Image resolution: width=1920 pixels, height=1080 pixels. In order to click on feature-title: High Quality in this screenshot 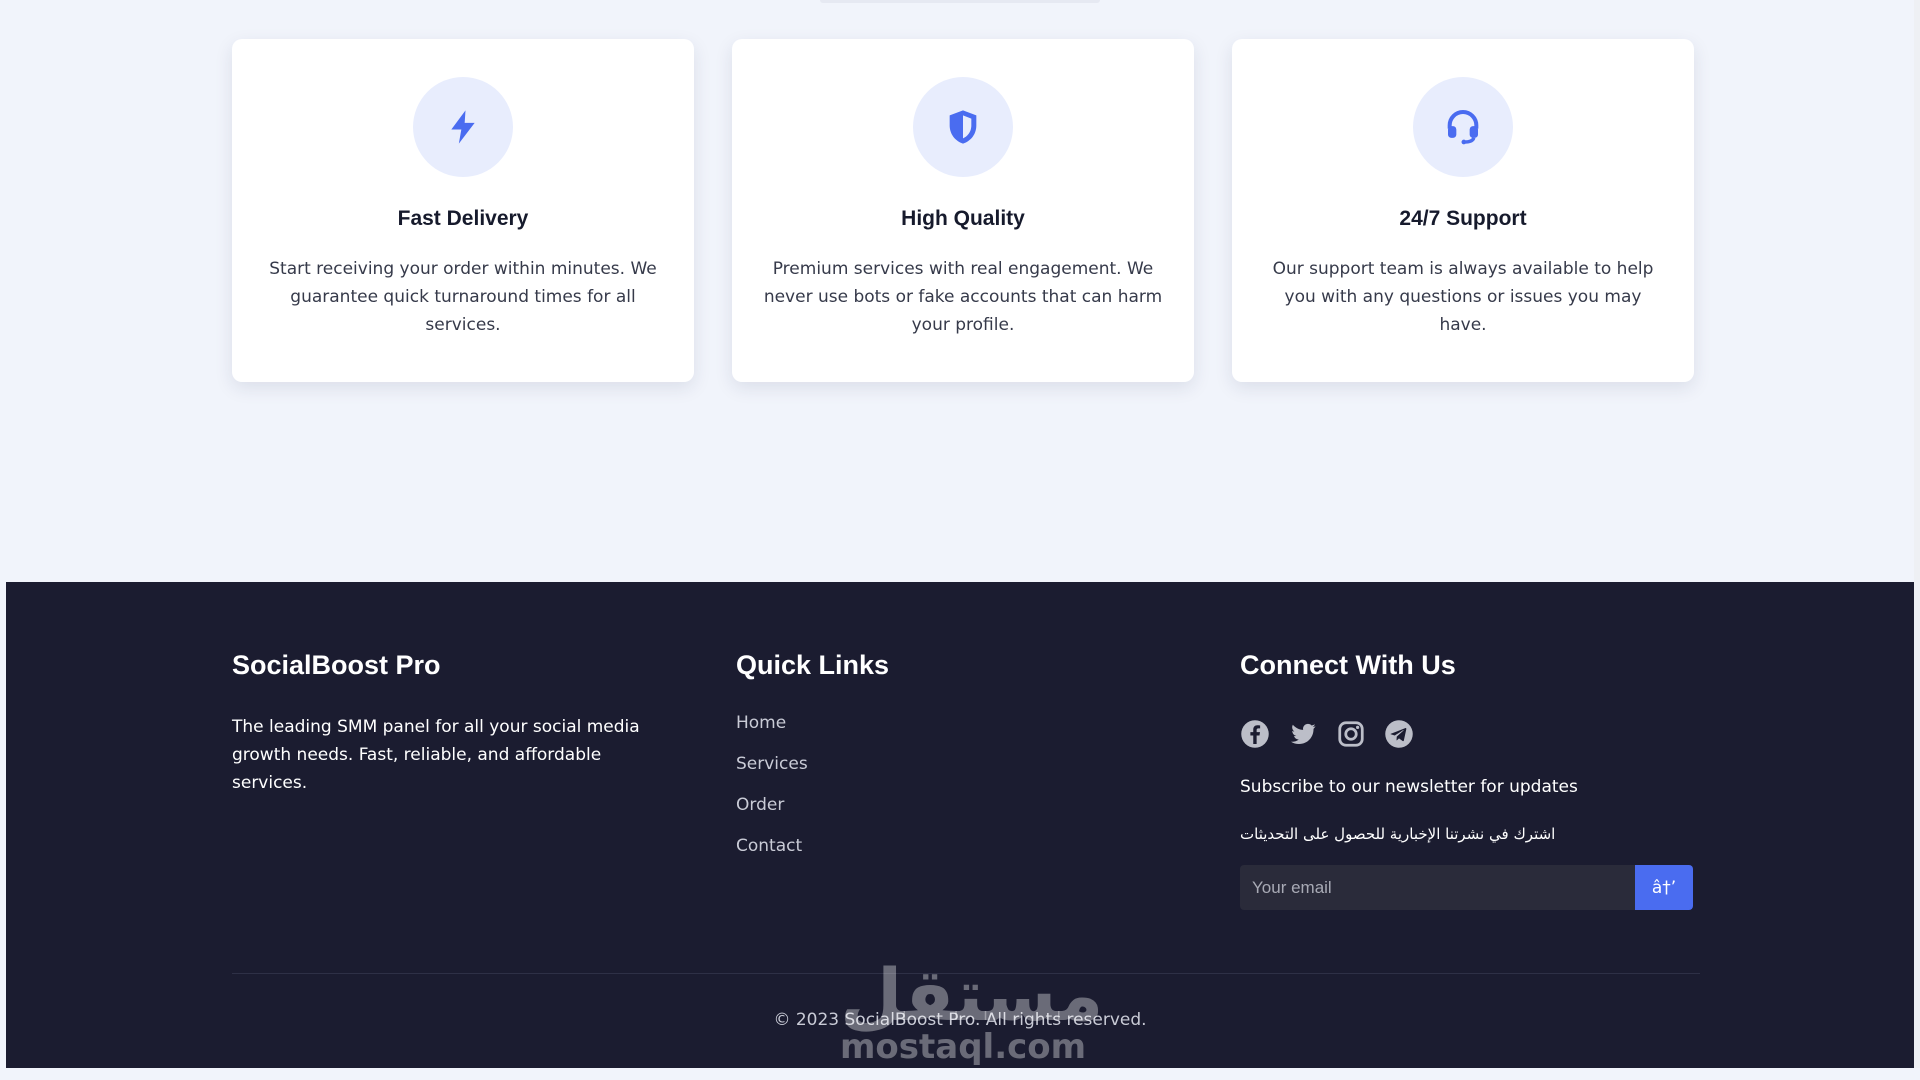, I will do `click(963, 218)`.